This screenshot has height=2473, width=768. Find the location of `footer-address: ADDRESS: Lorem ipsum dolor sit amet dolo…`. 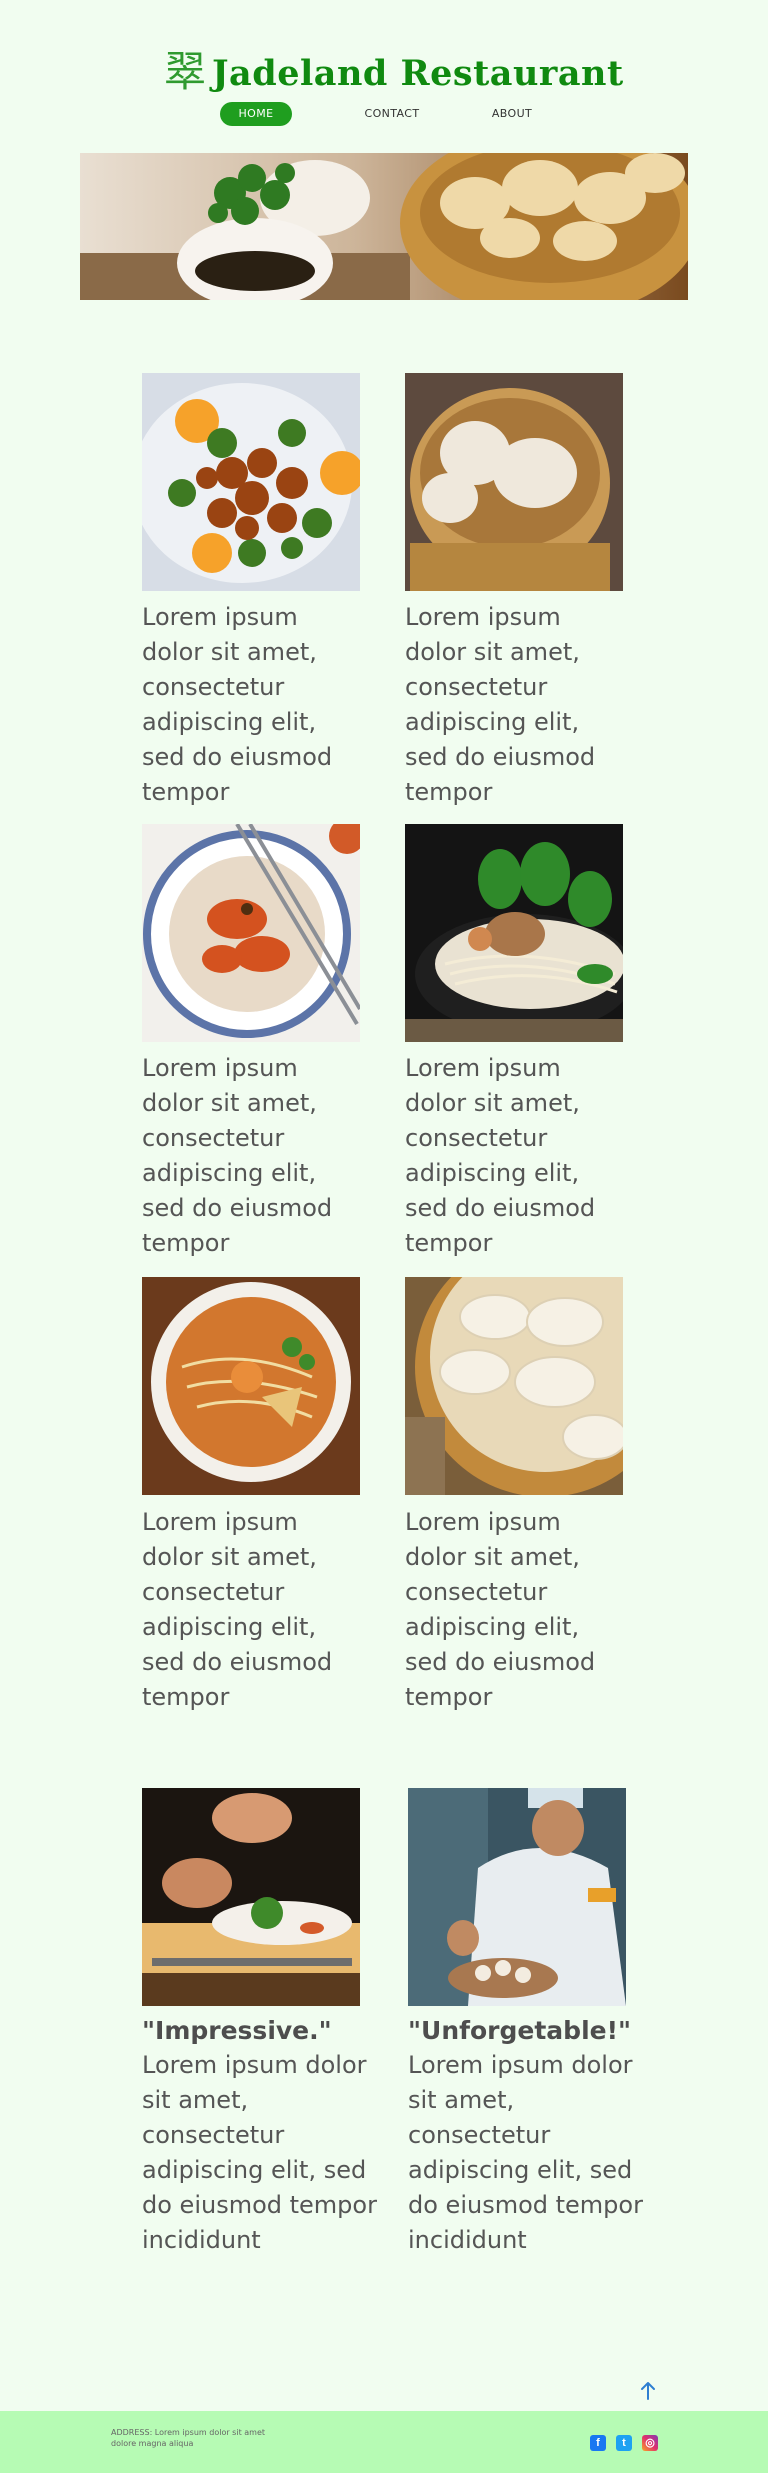

footer-address: ADDRESS: Lorem ipsum dolor sit amet dolo… is located at coordinates (188, 2438).